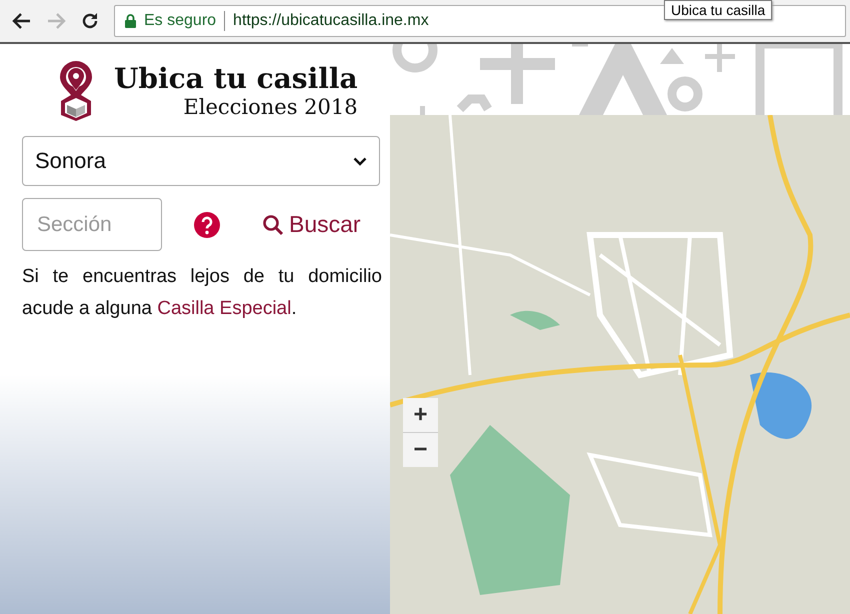  What do you see at coordinates (201, 161) in the screenshot?
I see `state-dropdown: Sonora` at bounding box center [201, 161].